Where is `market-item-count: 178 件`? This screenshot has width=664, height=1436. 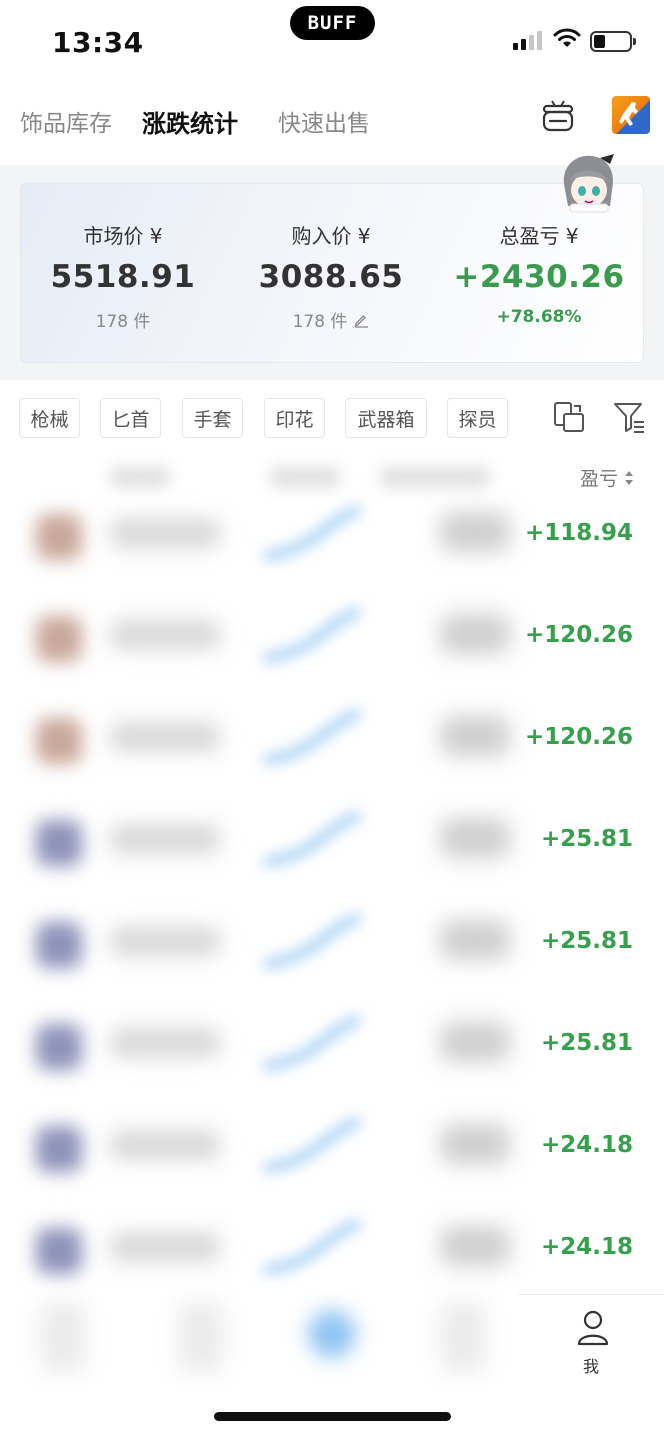
market-item-count: 178 件 is located at coordinates (123, 322).